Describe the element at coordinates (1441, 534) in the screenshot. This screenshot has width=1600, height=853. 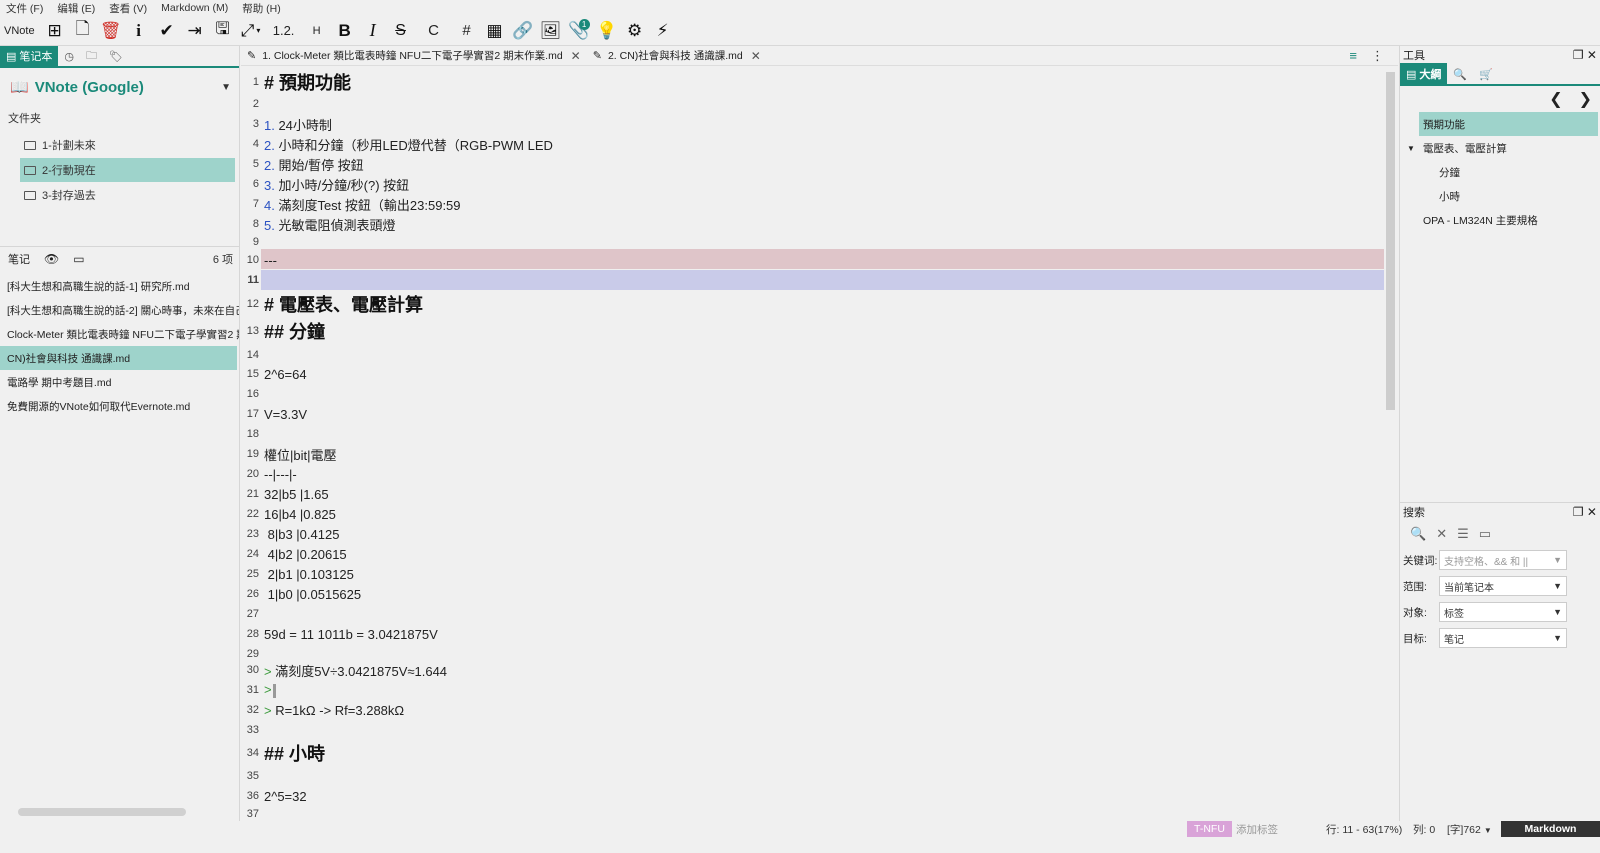
I see `clear-icon: ✕` at that location.